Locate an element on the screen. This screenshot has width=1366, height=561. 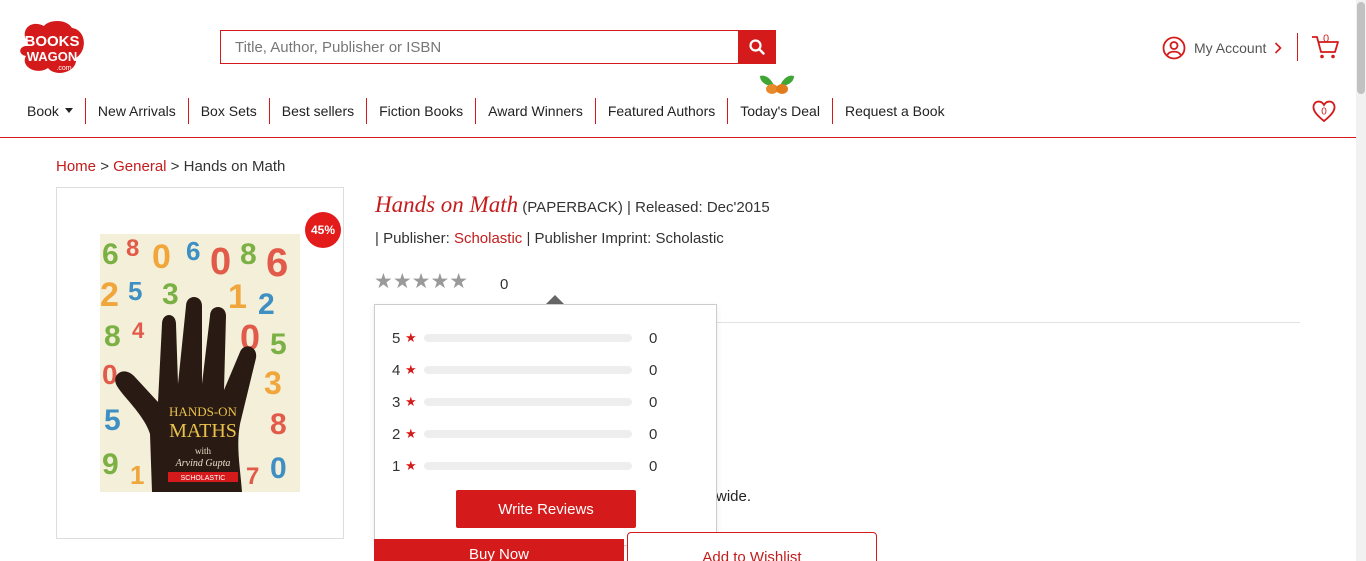
breadcrumb-current: Hands on Math is located at coordinates (234, 166).